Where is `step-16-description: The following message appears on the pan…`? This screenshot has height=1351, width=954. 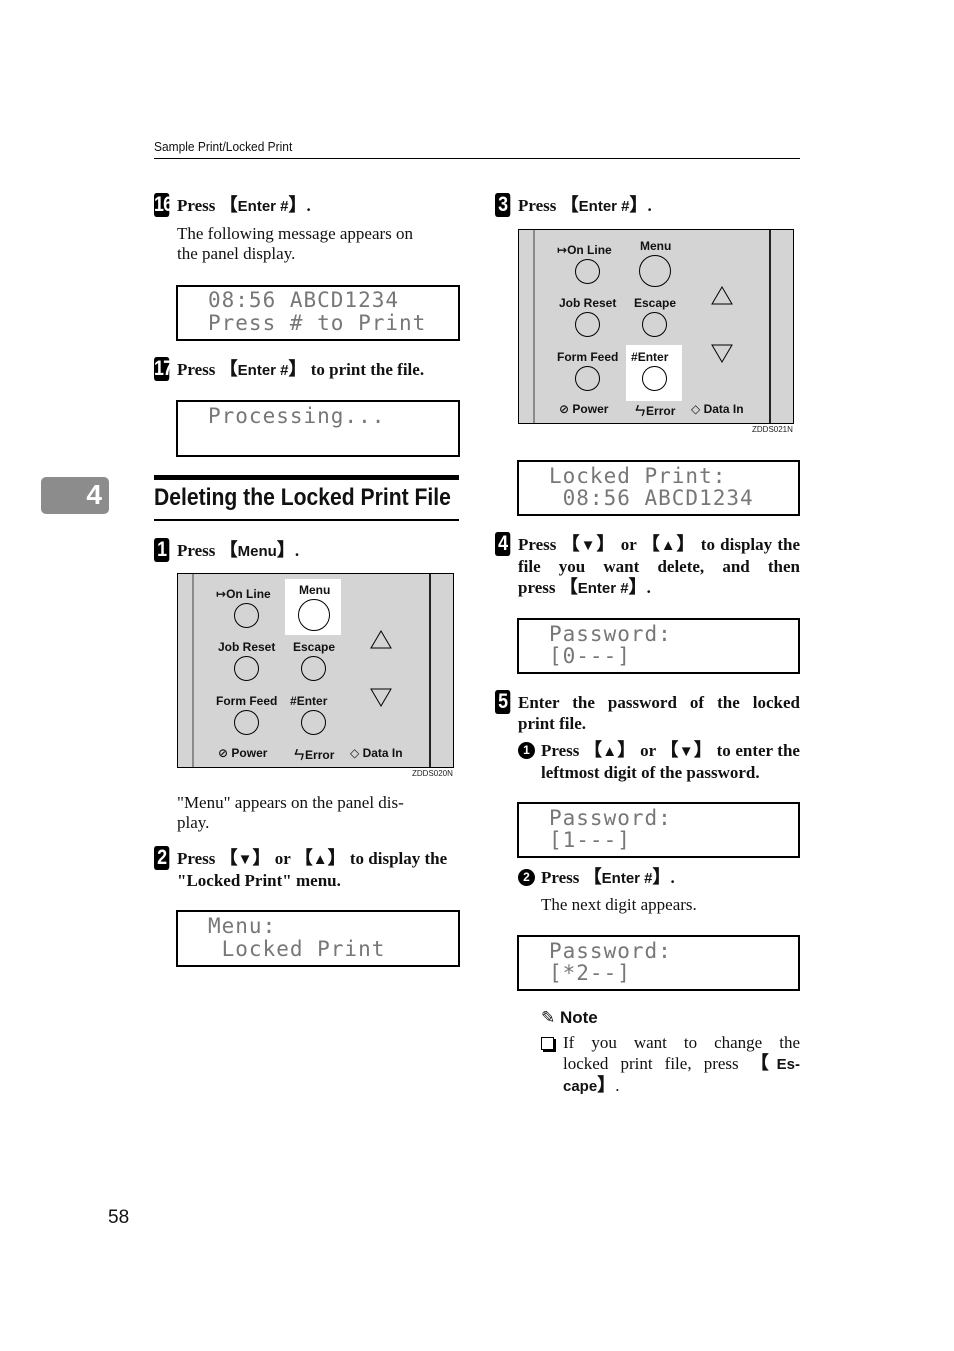 step-16-description: The following message appears on the pan… is located at coordinates (295, 243).